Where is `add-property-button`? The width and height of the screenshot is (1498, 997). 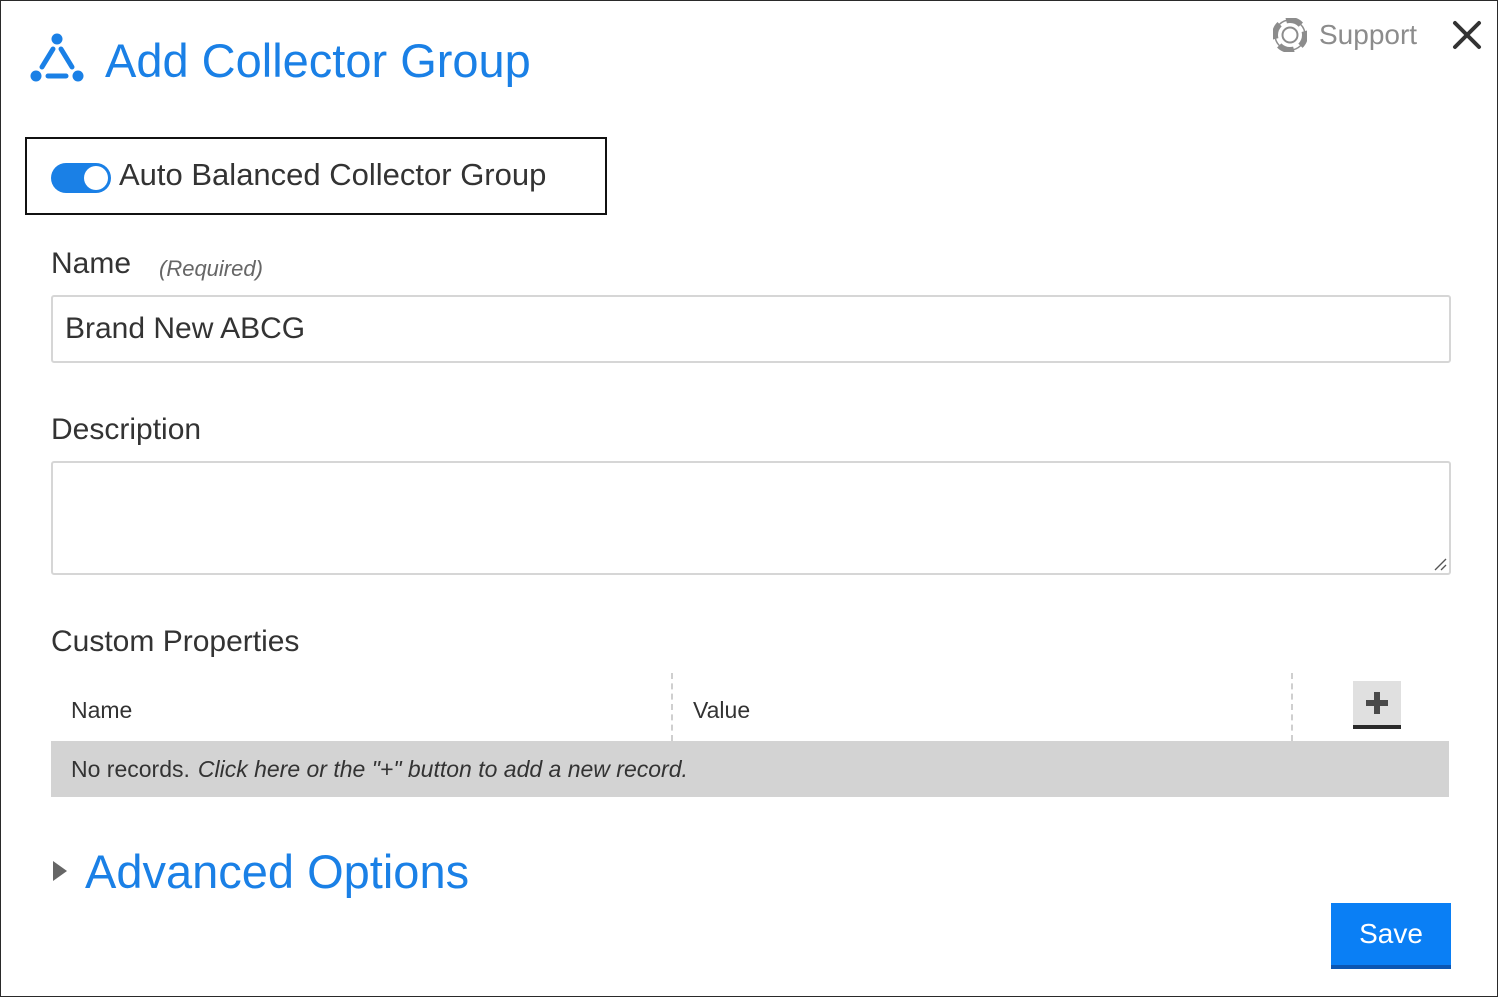
add-property-button is located at coordinates (1377, 705).